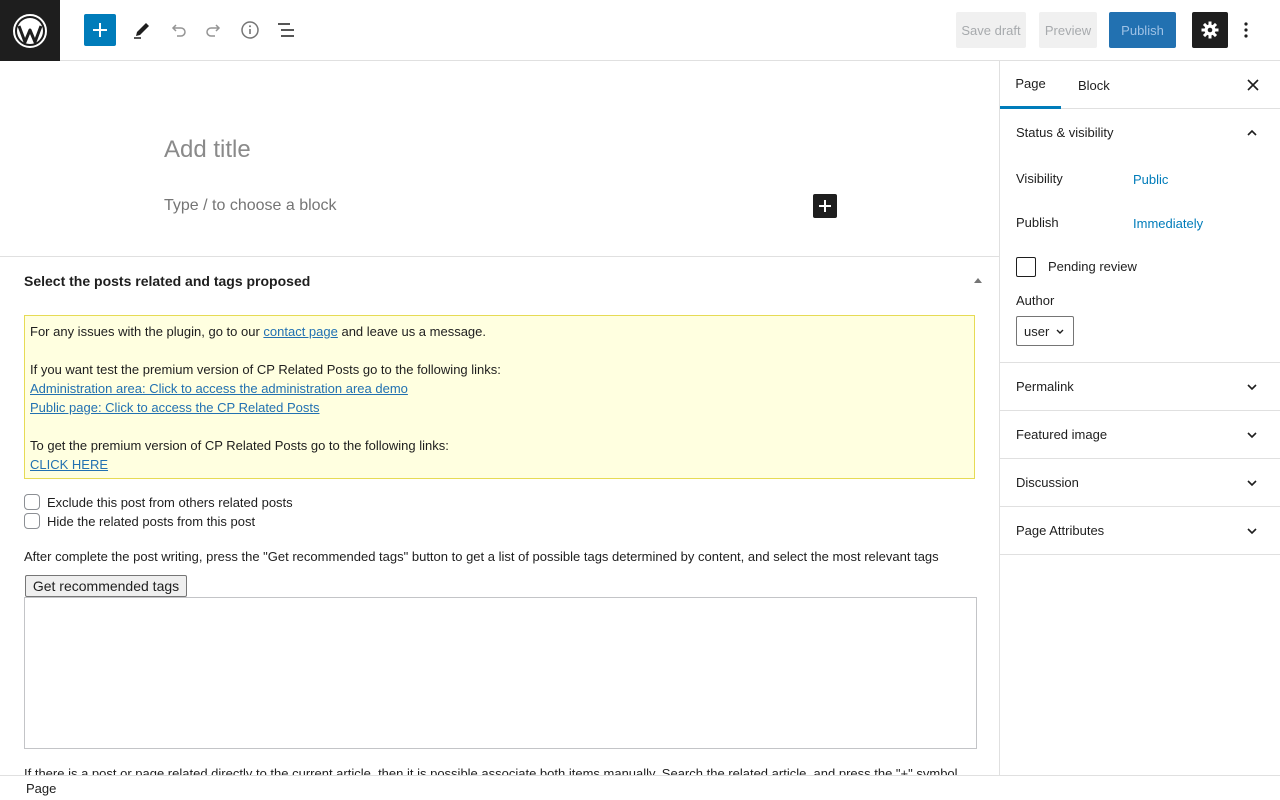 The height and width of the screenshot is (800, 1280). Describe the element at coordinates (32, 502) in the screenshot. I see `exclude-checkbox` at that location.